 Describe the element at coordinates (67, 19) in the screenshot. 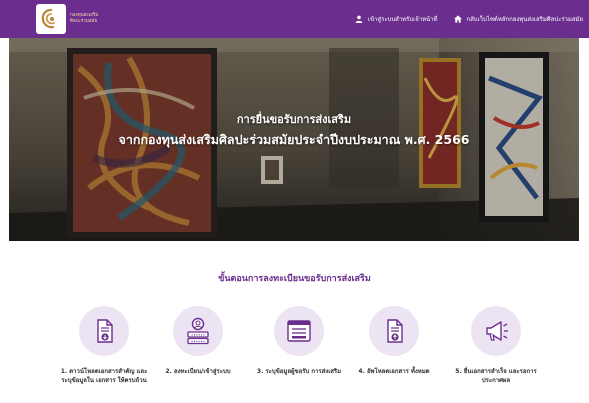

I see `site-logo: กองทุนส่งเสริม ศิลปะร่วมสมัย` at that location.